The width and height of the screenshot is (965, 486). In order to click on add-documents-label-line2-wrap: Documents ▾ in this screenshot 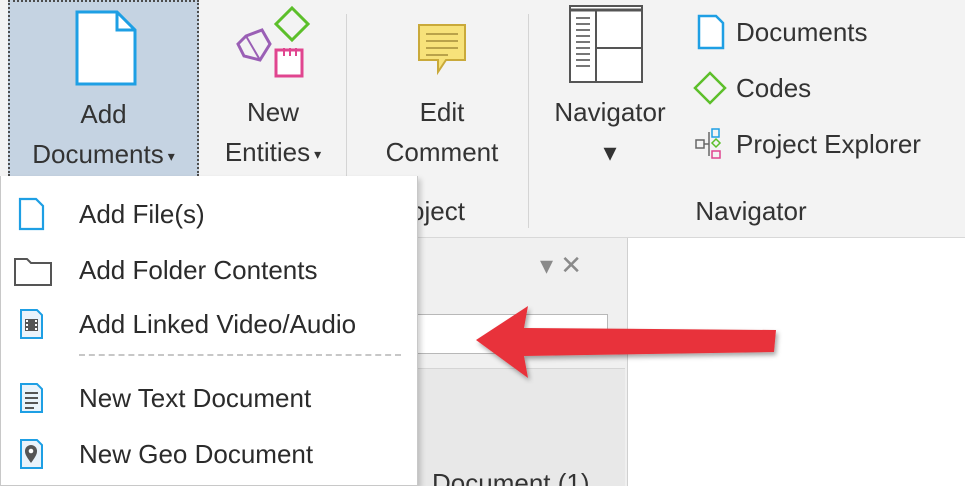, I will do `click(103, 155)`.